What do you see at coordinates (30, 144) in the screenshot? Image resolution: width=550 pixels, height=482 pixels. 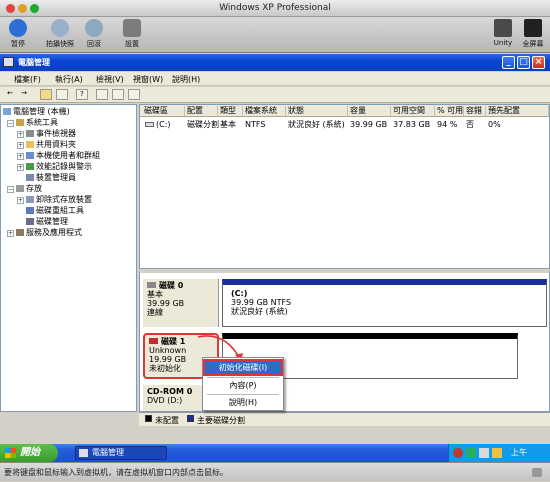 I see `shared-folder-icon` at bounding box center [30, 144].